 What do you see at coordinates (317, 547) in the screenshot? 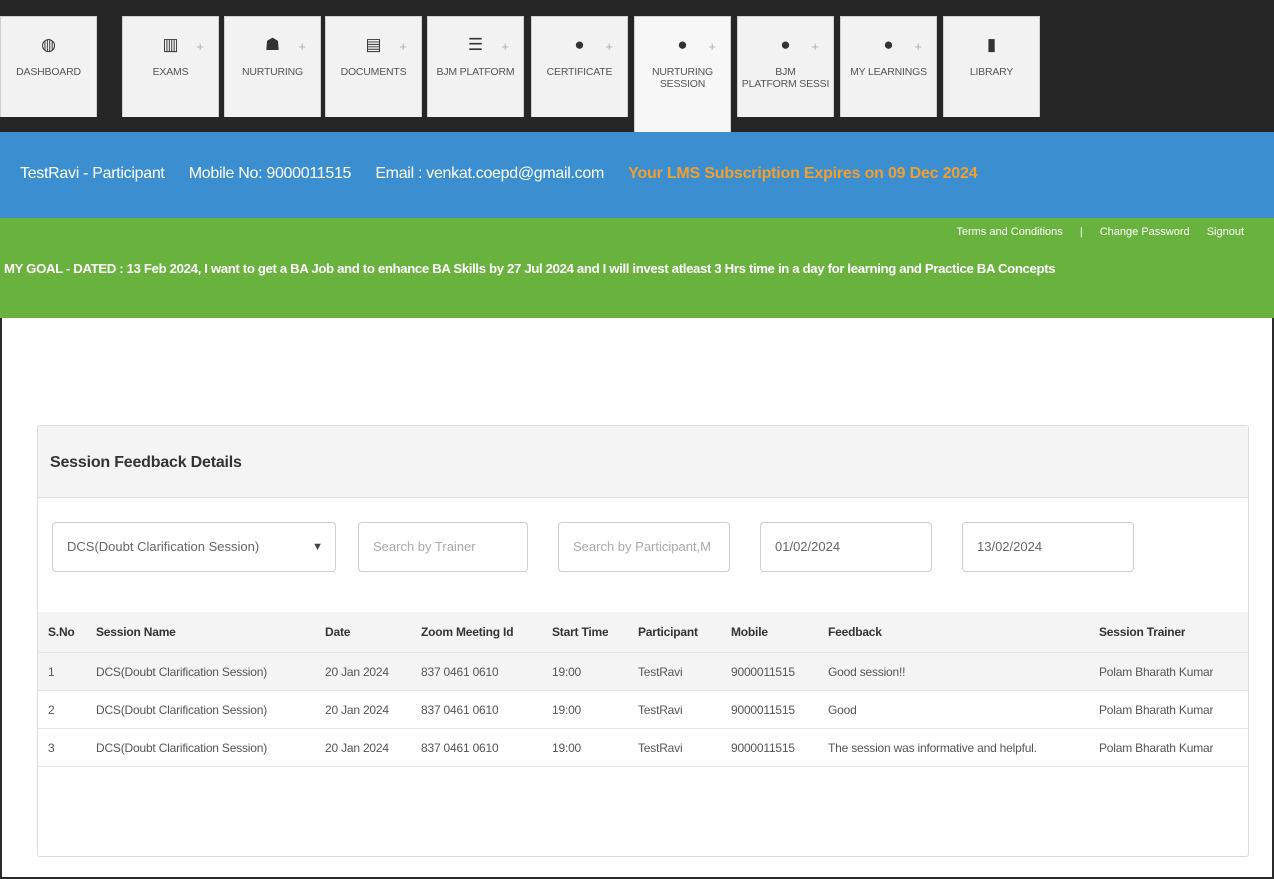
I see `chevron-down-icon: ▼` at bounding box center [317, 547].